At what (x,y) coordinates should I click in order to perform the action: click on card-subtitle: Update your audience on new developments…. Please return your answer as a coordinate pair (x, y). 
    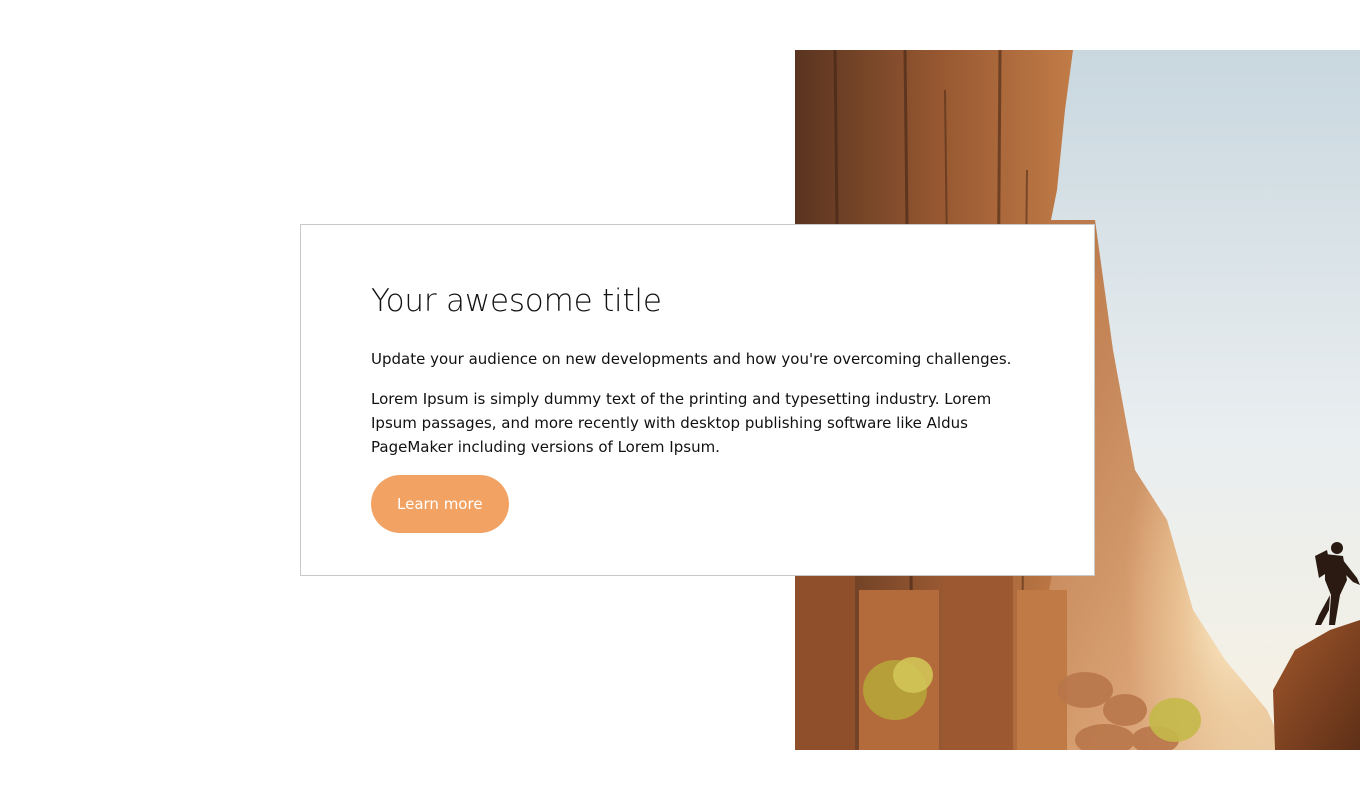
    Looking at the image, I should click on (691, 359).